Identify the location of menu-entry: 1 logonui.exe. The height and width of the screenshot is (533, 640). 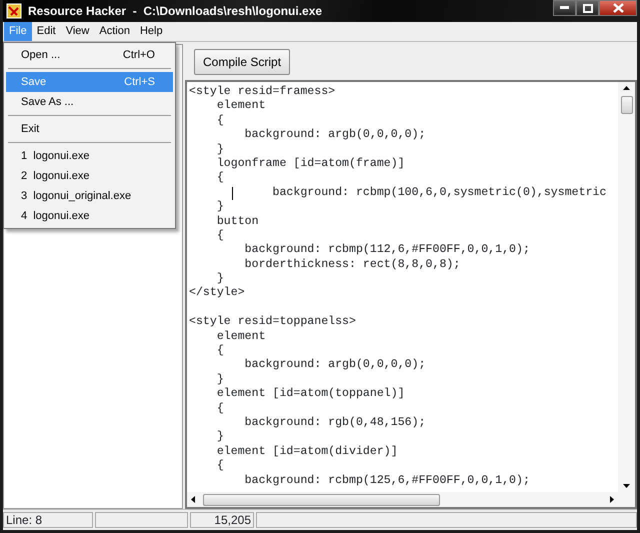
(89, 156).